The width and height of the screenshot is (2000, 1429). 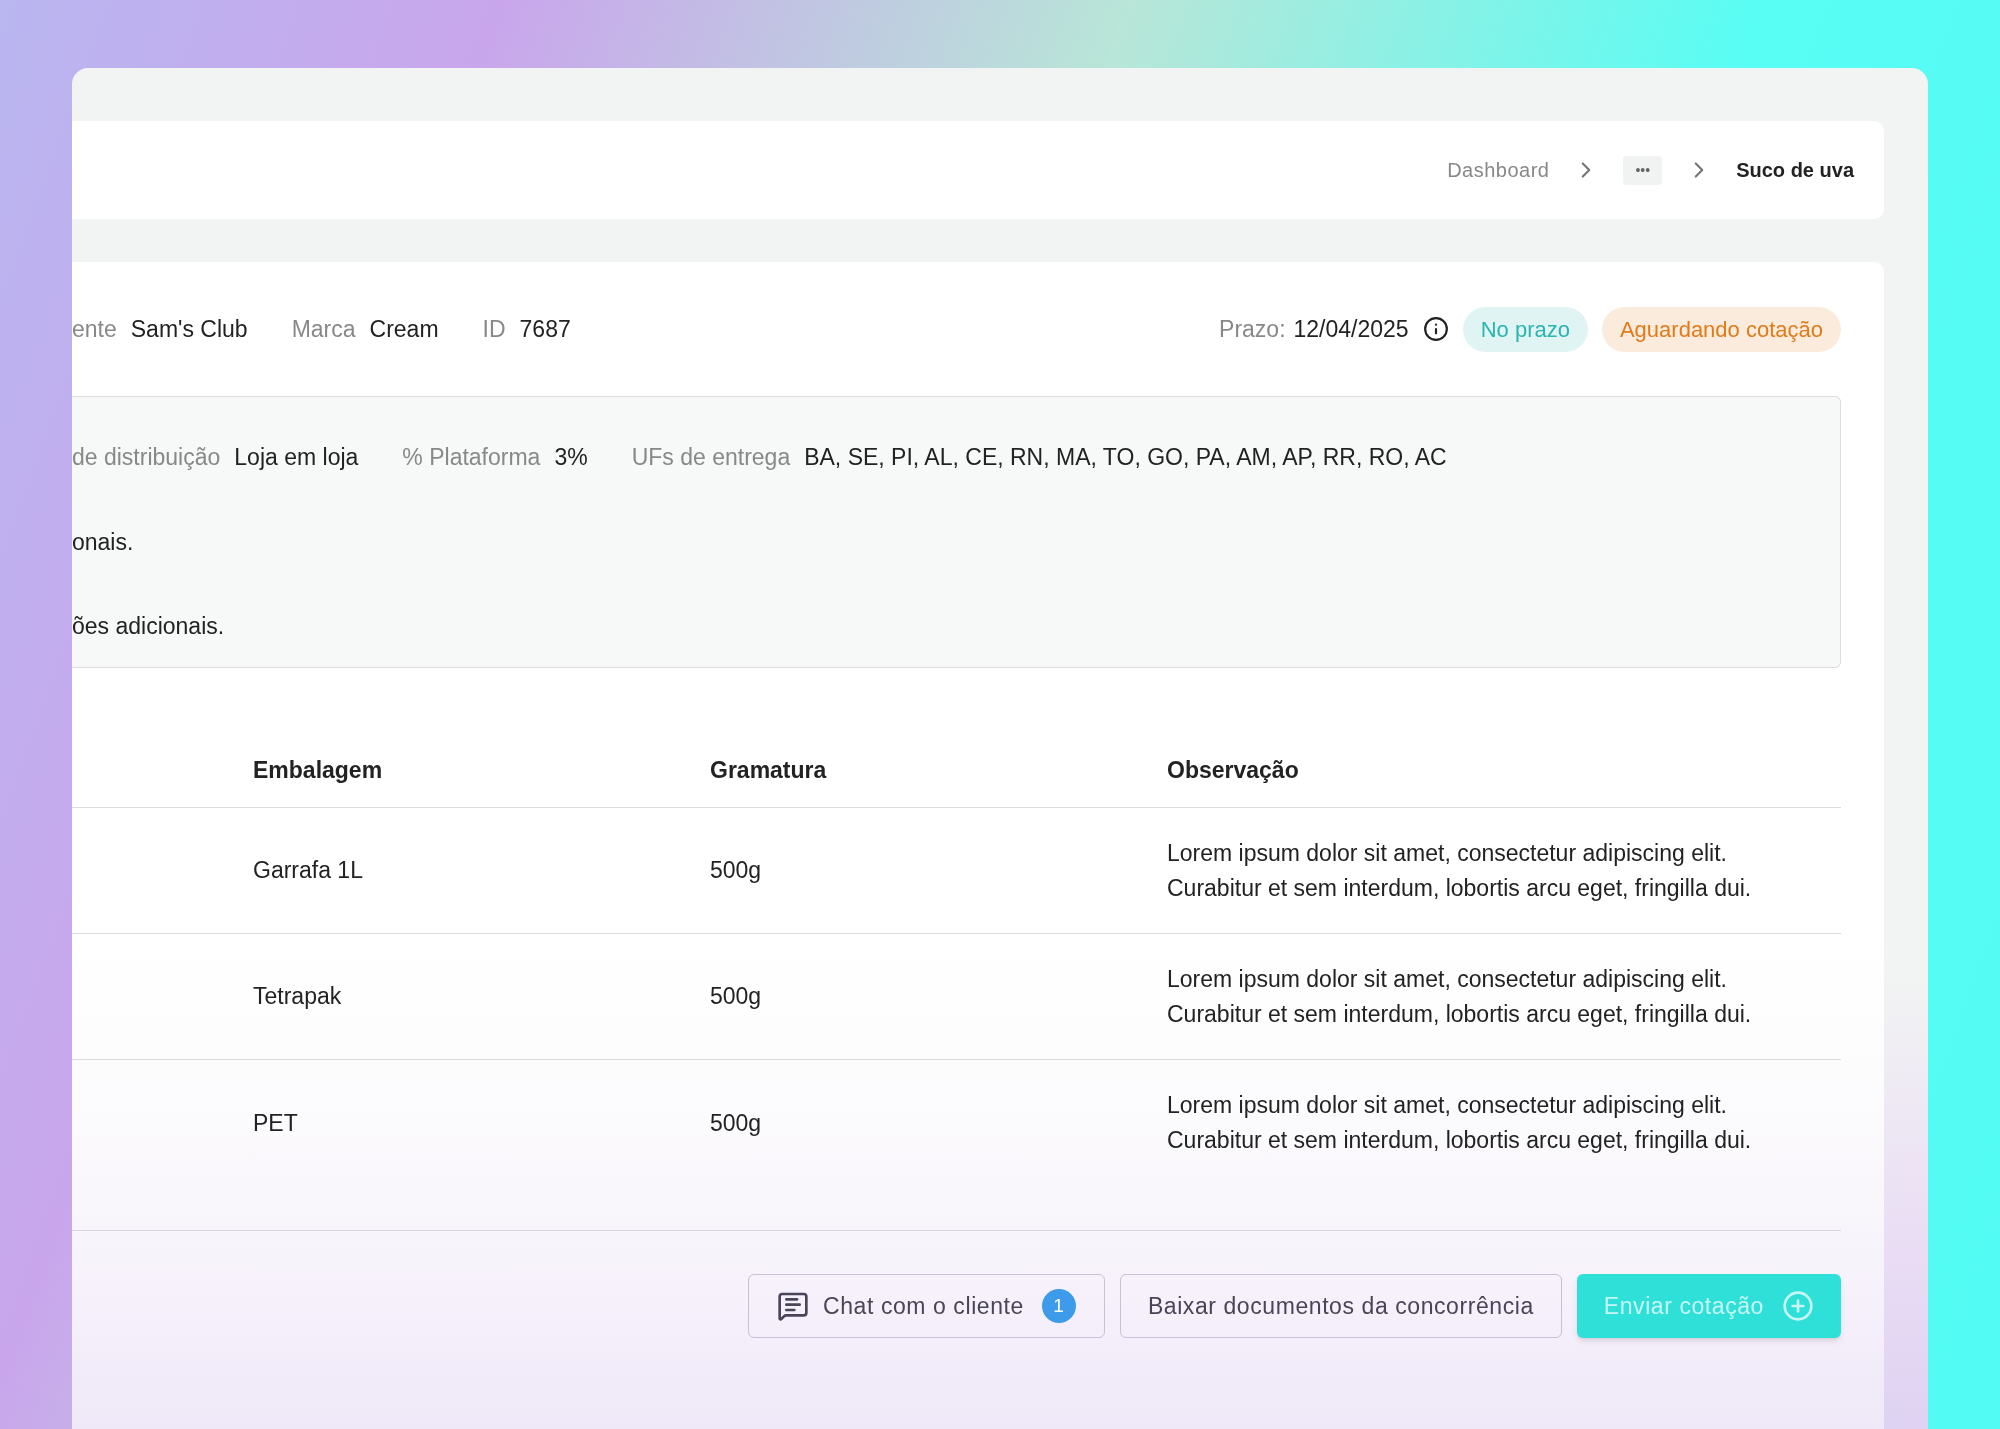 I want to click on note-text: ões adicionais., so click(x=149, y=626).